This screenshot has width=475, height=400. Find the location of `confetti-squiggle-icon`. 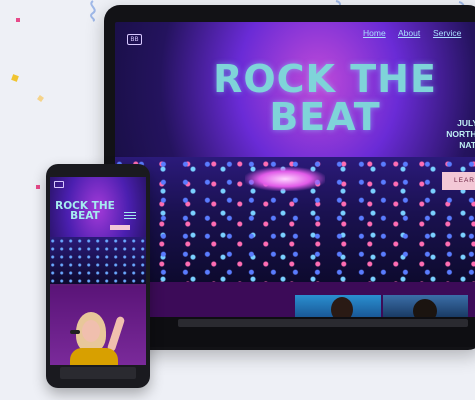

confetti-squiggle-icon is located at coordinates (93, 11).